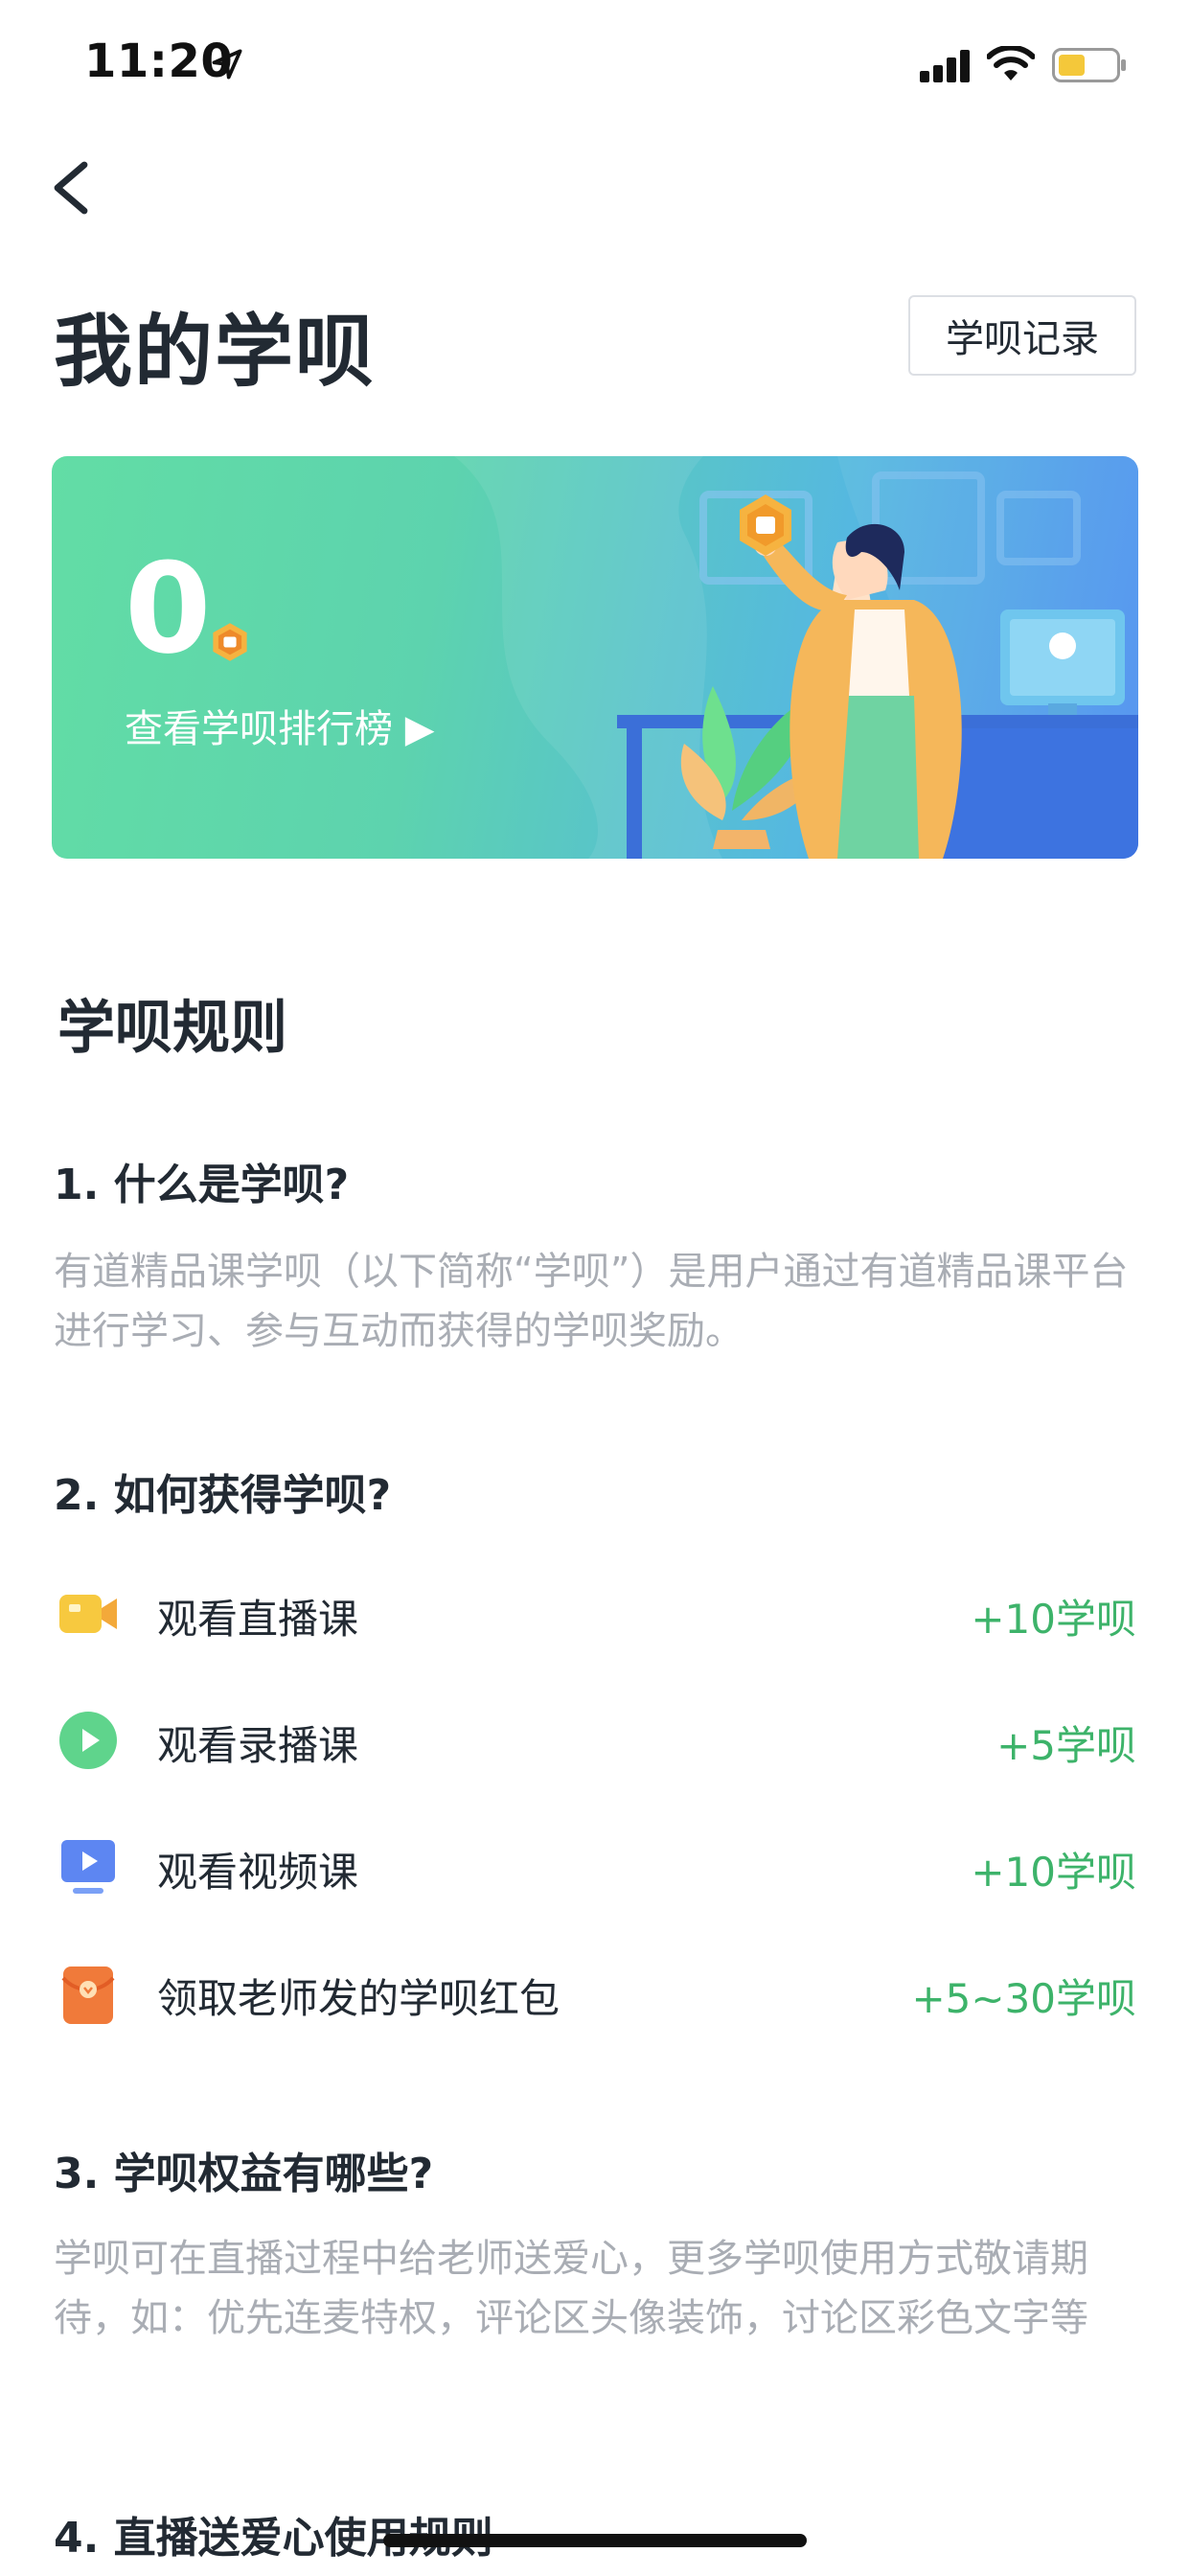 The image size is (1190, 2576). Describe the element at coordinates (88, 1995) in the screenshot. I see `red-envelope-icon` at that location.